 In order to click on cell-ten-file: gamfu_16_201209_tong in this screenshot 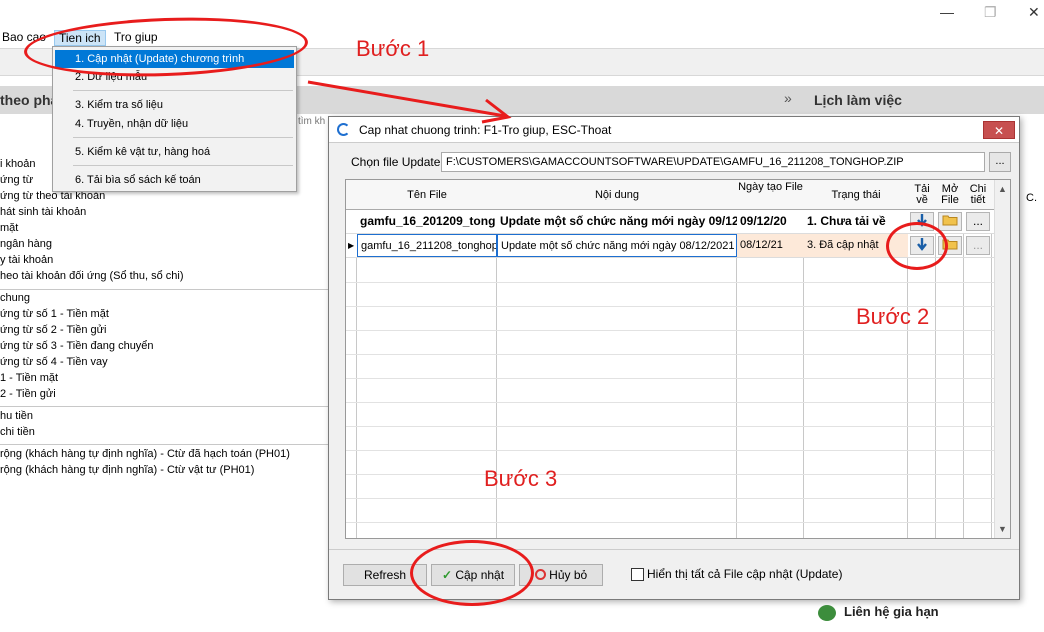, I will do `click(428, 221)`.